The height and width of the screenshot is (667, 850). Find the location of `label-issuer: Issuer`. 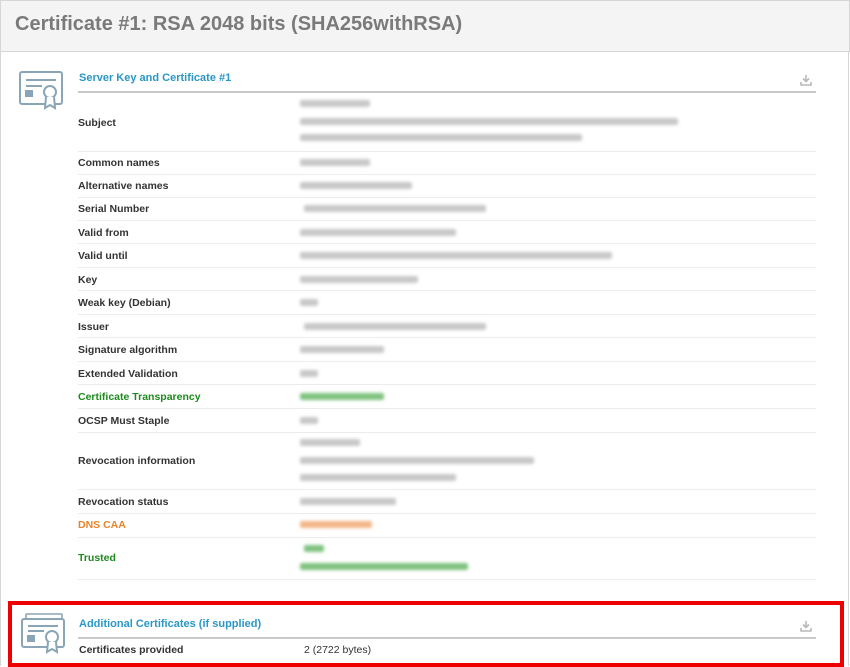

label-issuer: Issuer is located at coordinates (93, 327).